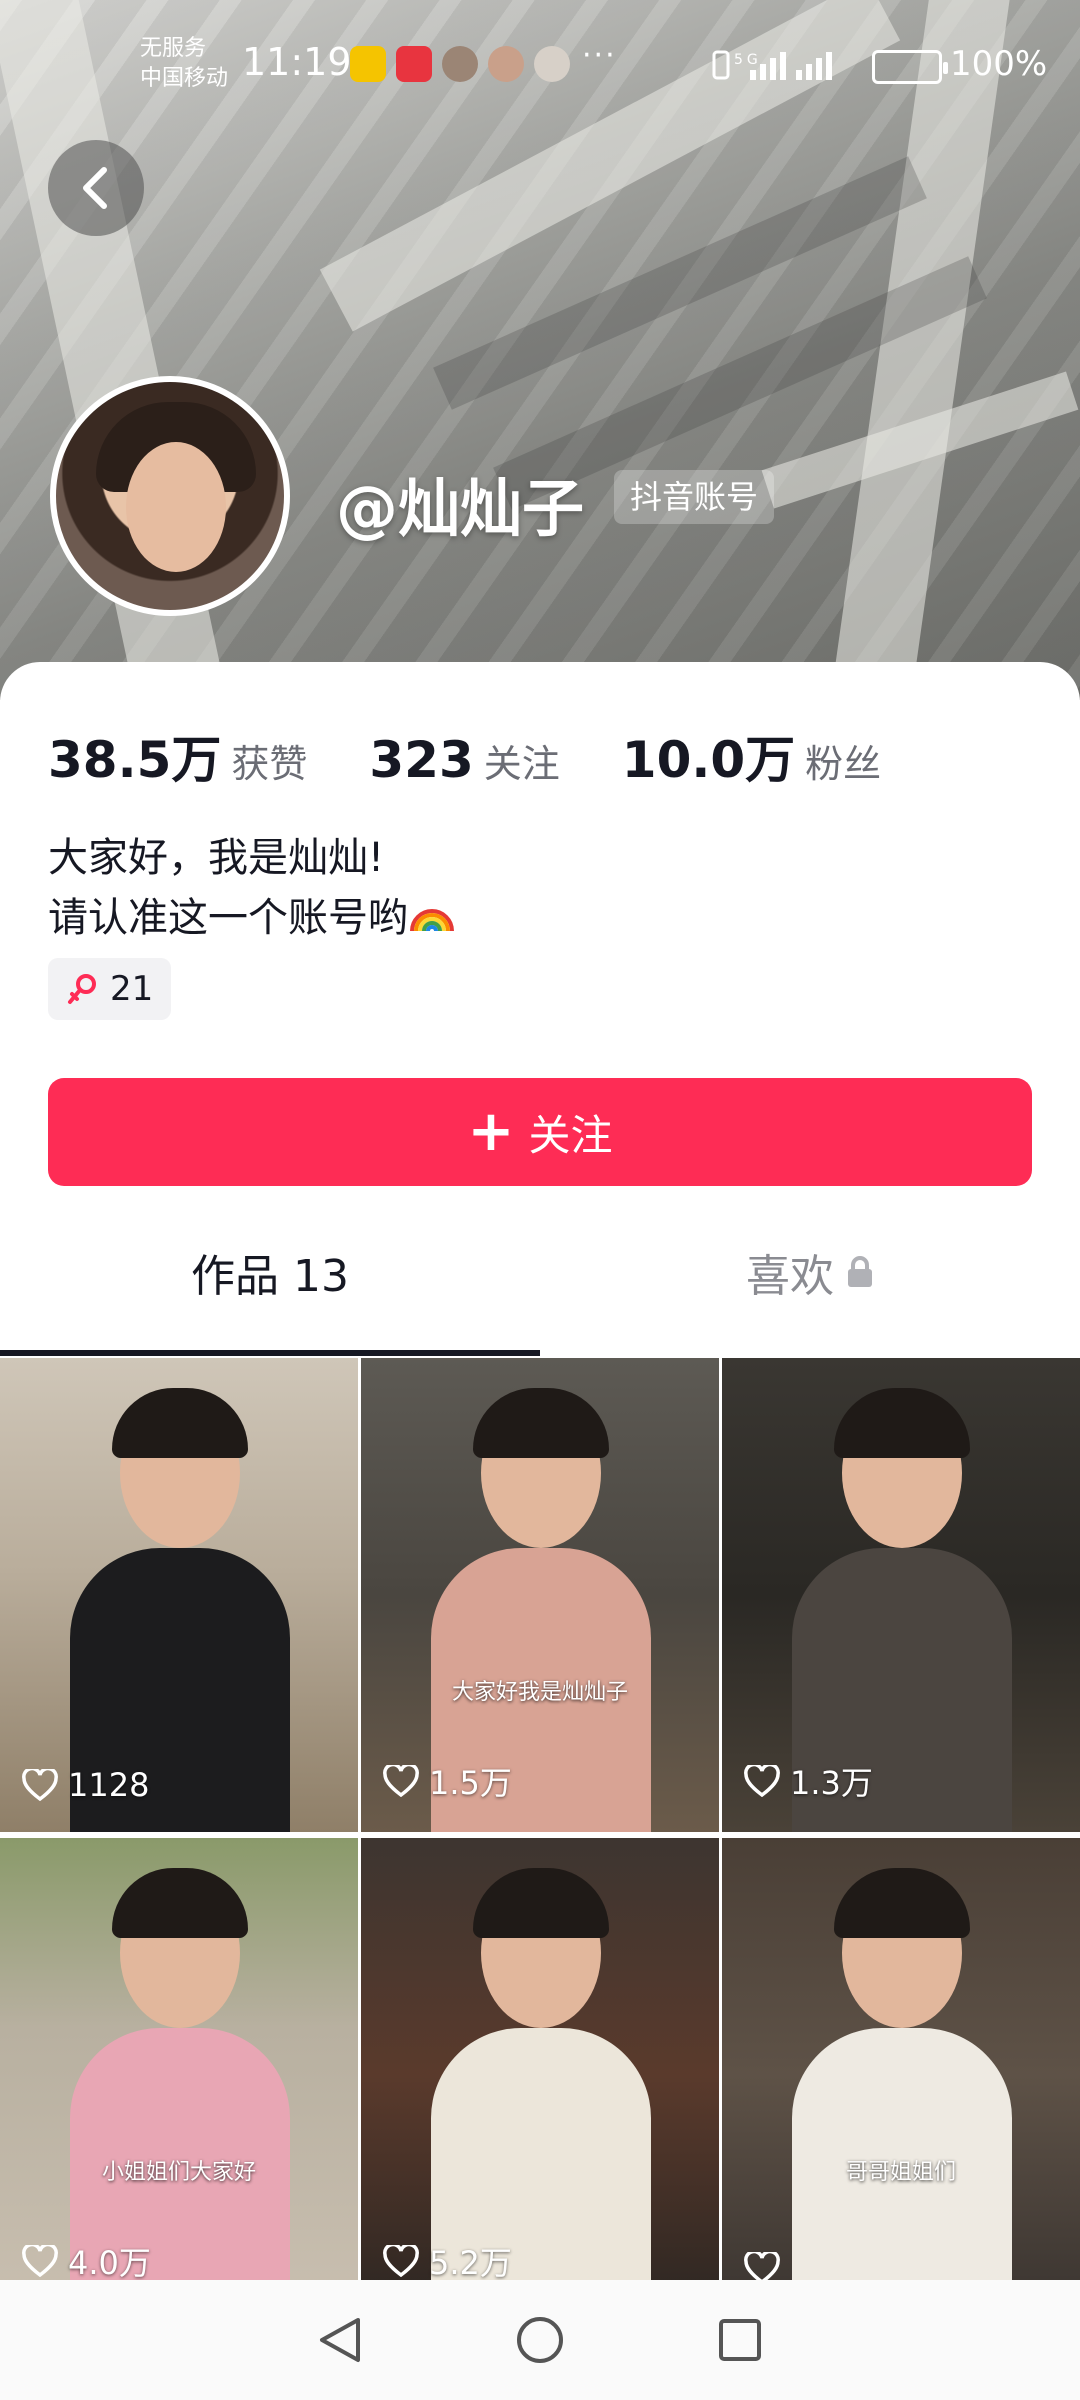  I want to click on bio-line-2: 请认准这一个账号哟, so click(228, 918).